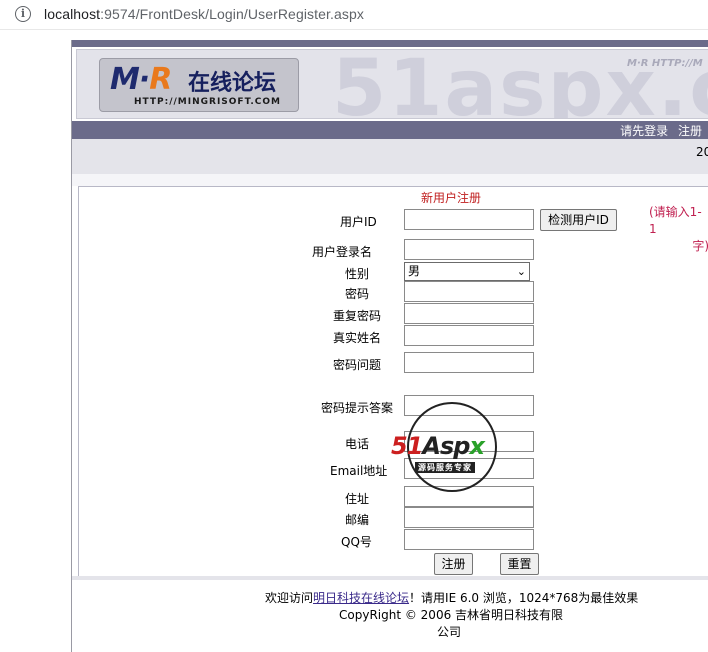  Describe the element at coordinates (357, 274) in the screenshot. I see `label-gender: 性别` at that location.